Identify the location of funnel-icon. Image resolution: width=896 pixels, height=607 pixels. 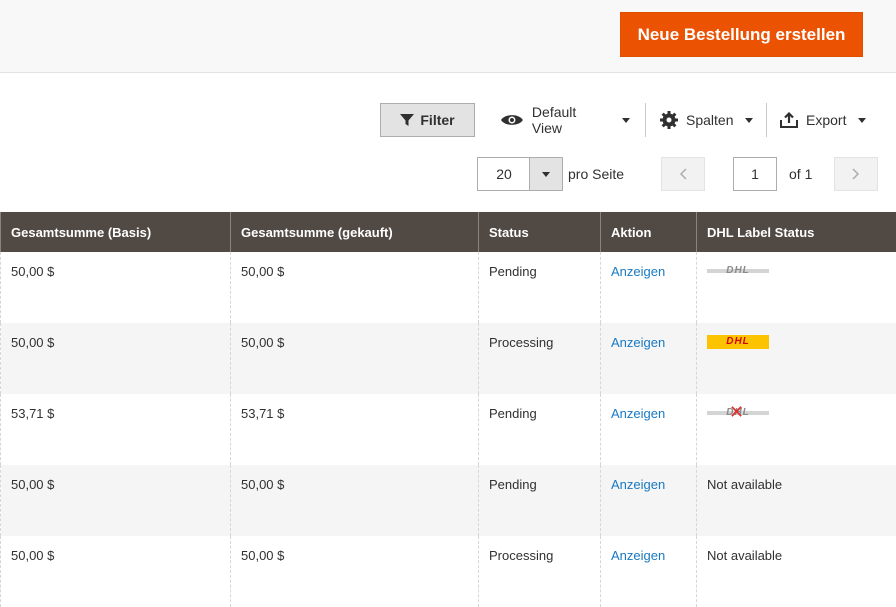
(407, 120).